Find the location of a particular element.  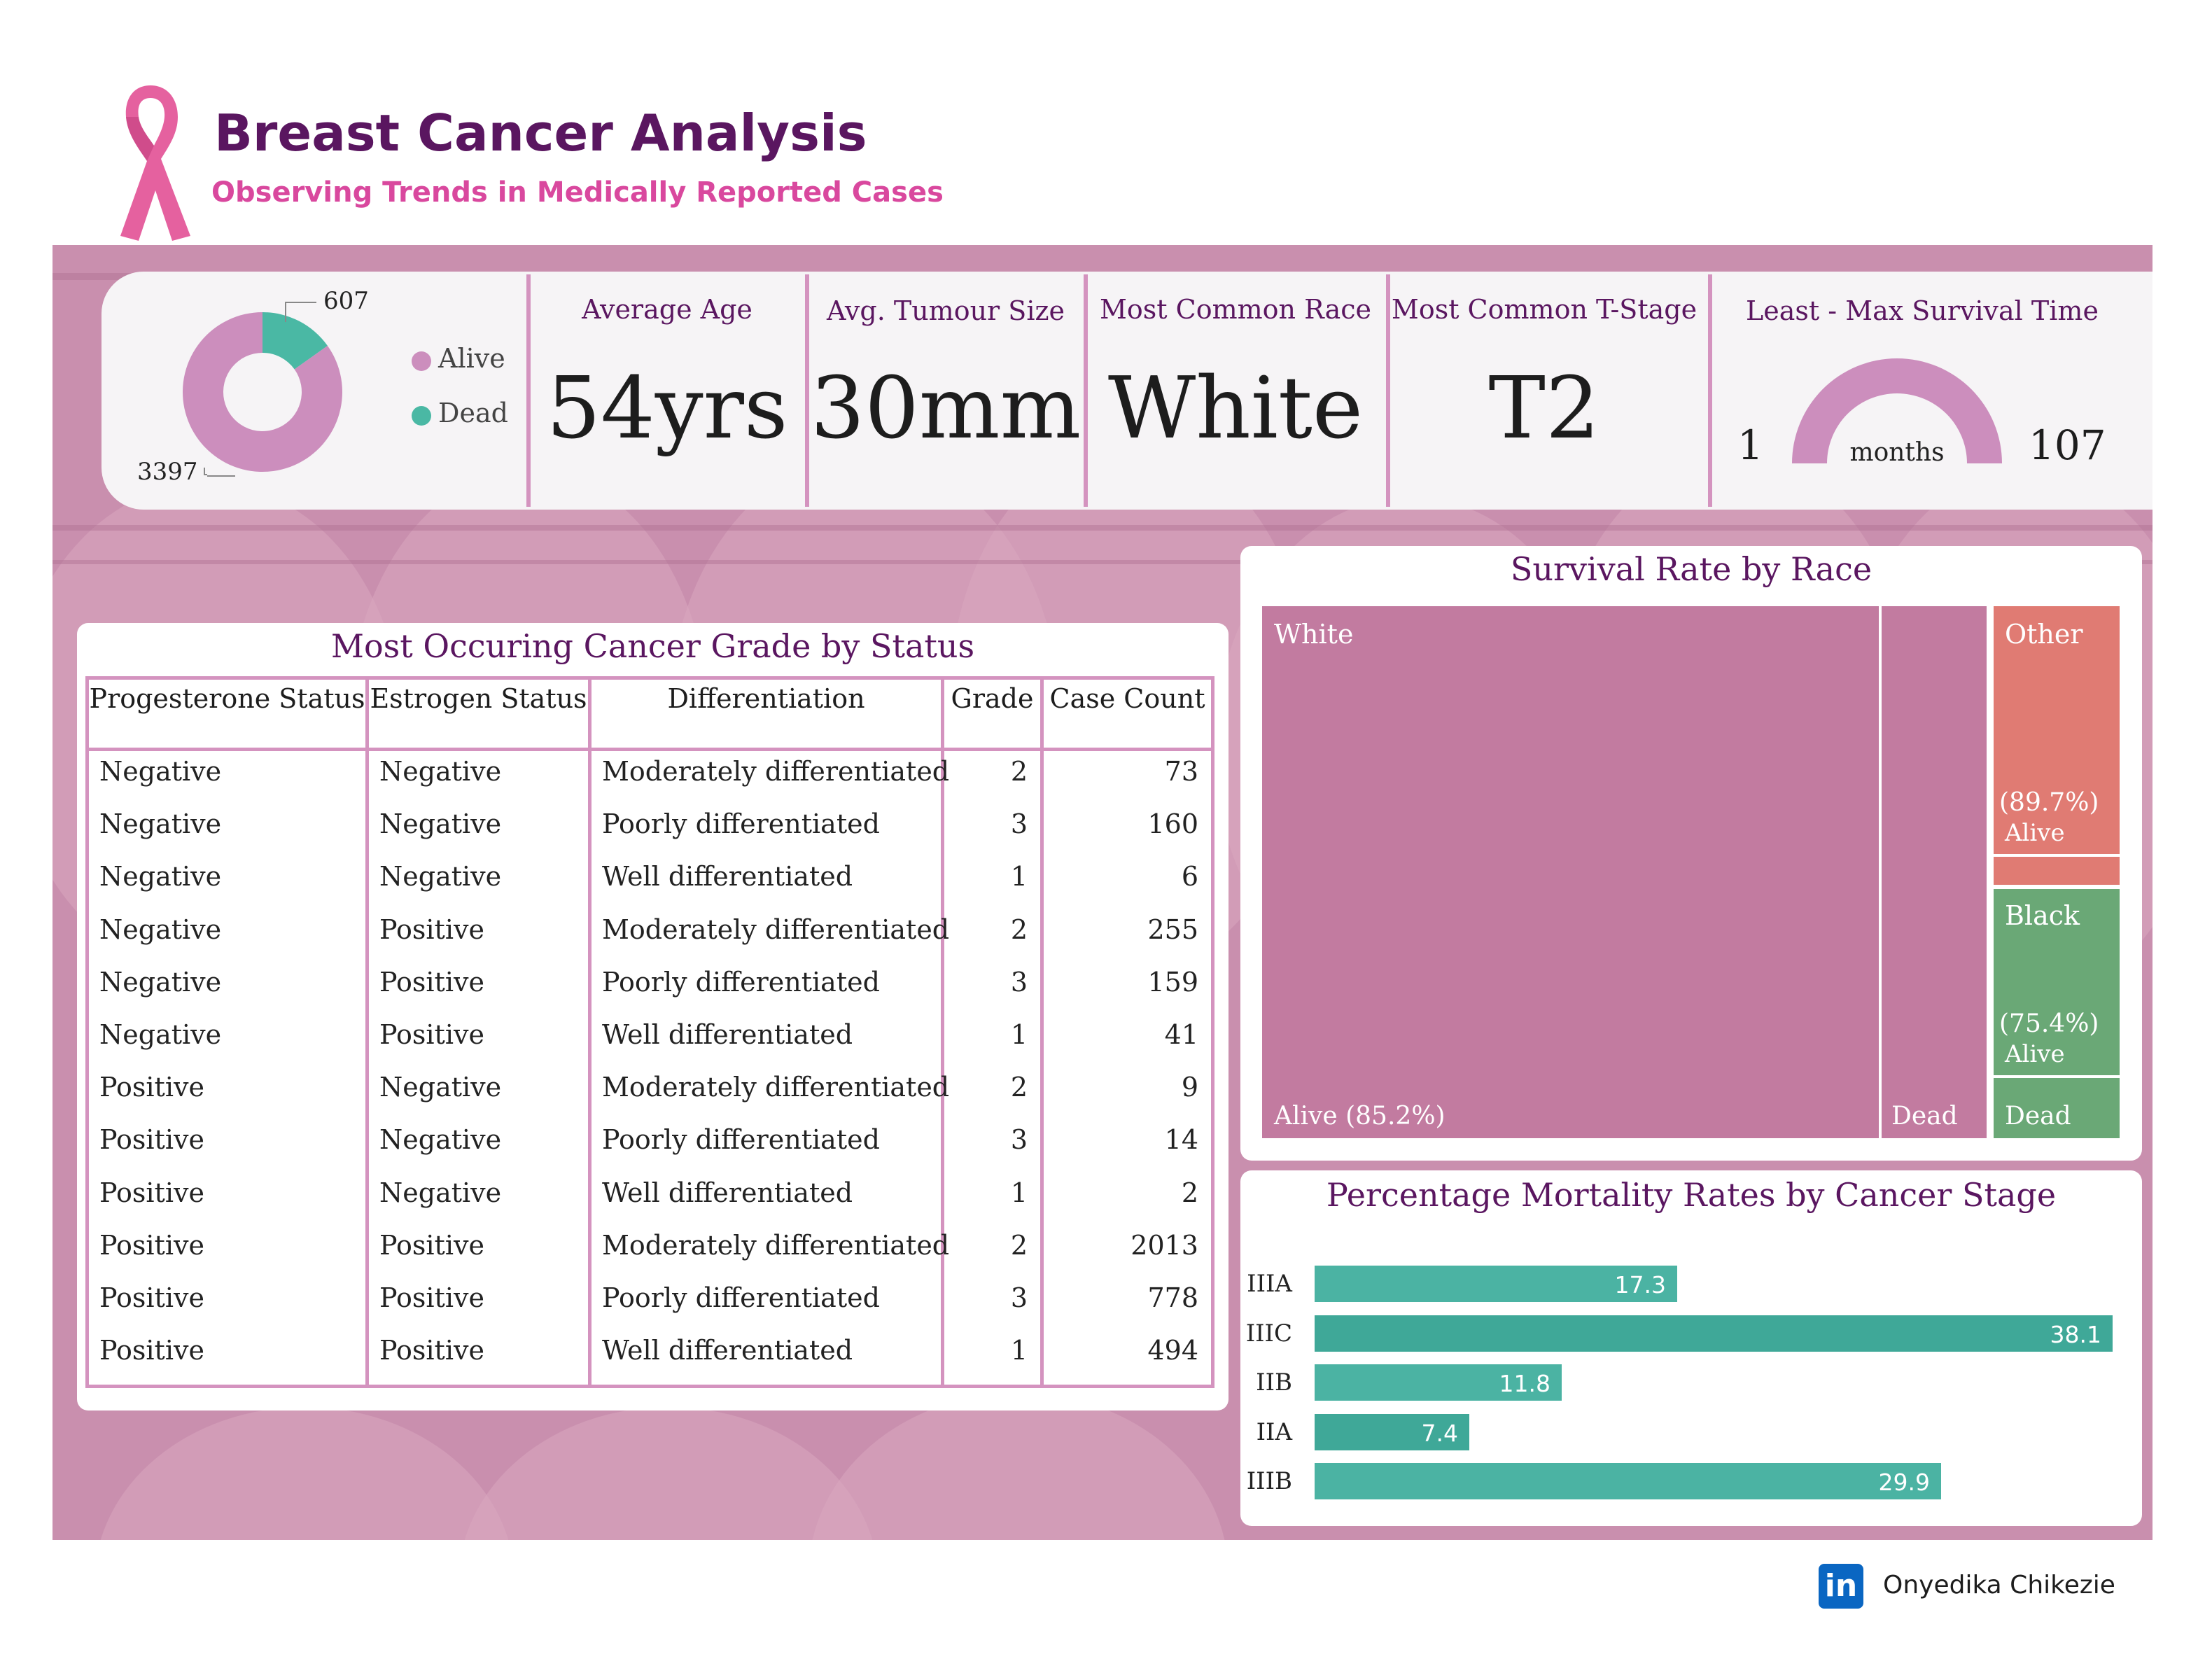

bar-value-label: 7.4 is located at coordinates (1439, 1433).